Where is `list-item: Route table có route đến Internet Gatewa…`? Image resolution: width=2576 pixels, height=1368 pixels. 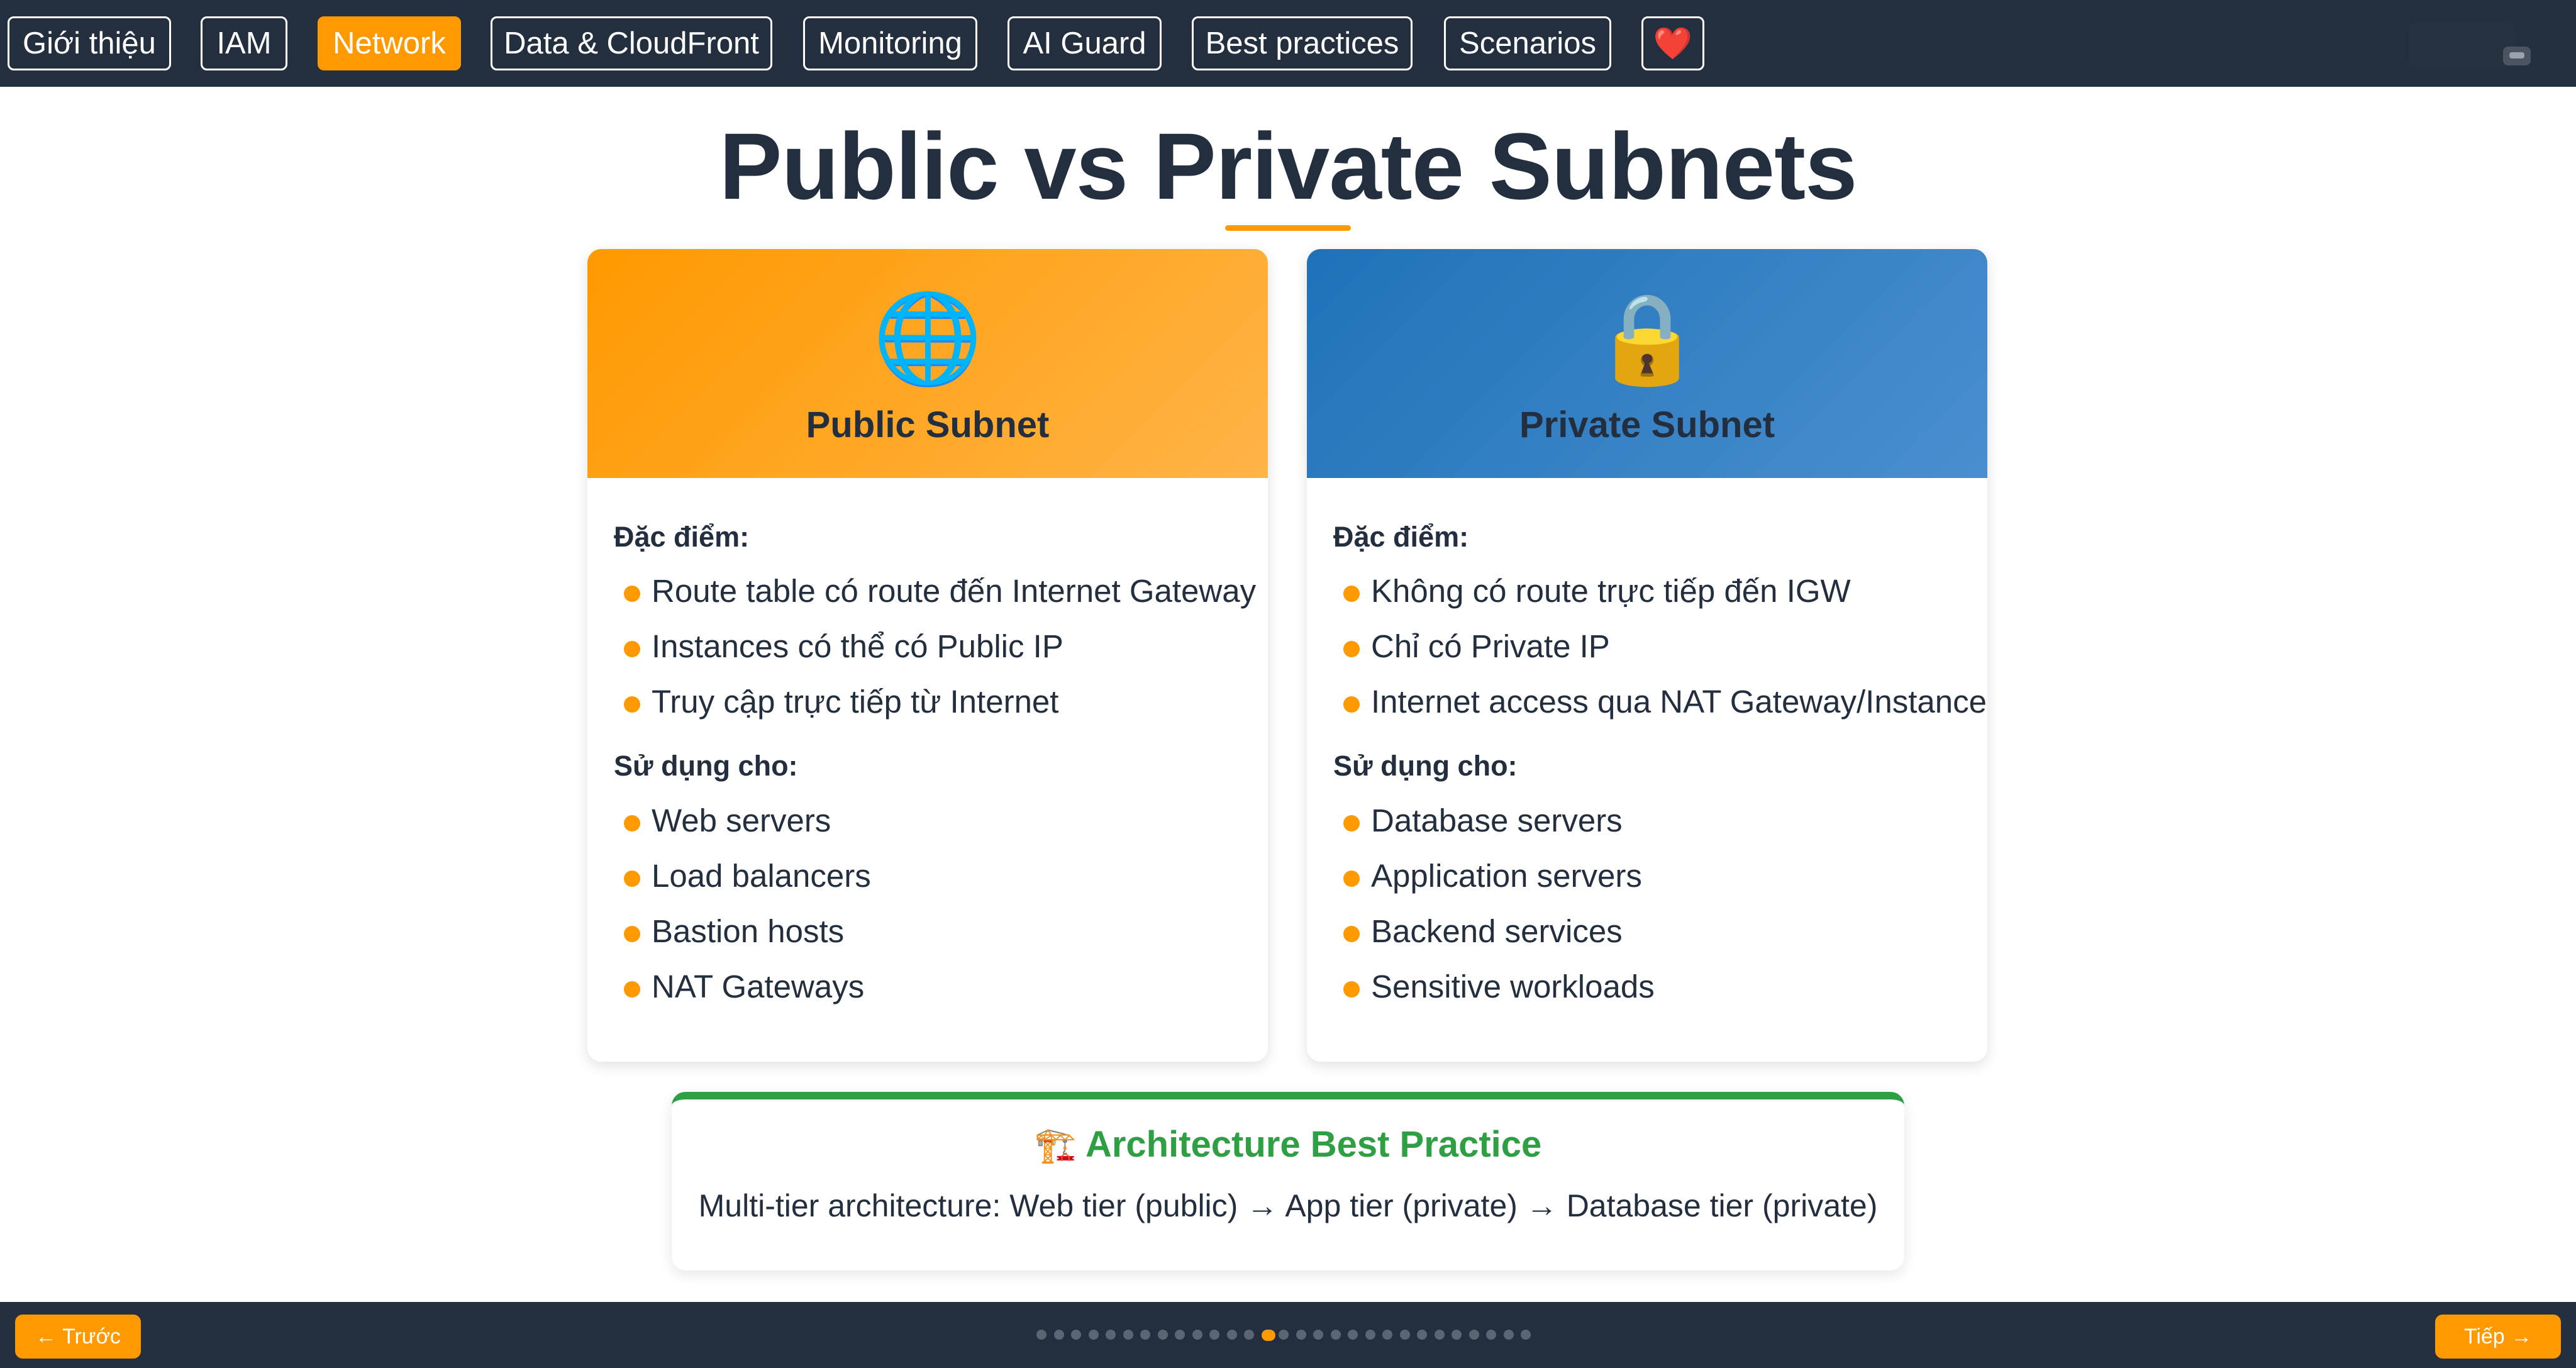 list-item: Route table có route đến Internet Gatewa… is located at coordinates (931, 591).